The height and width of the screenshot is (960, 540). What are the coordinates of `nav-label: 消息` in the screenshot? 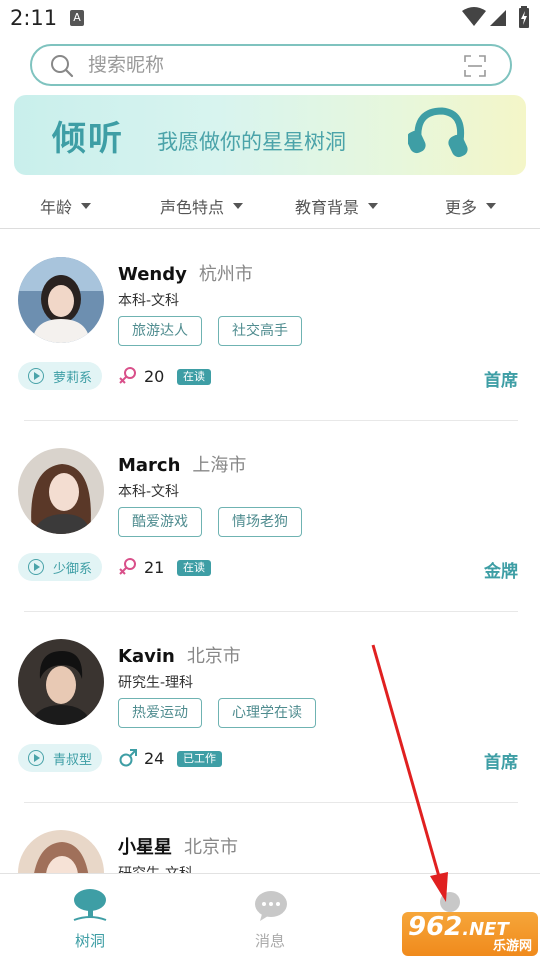 It's located at (269, 941).